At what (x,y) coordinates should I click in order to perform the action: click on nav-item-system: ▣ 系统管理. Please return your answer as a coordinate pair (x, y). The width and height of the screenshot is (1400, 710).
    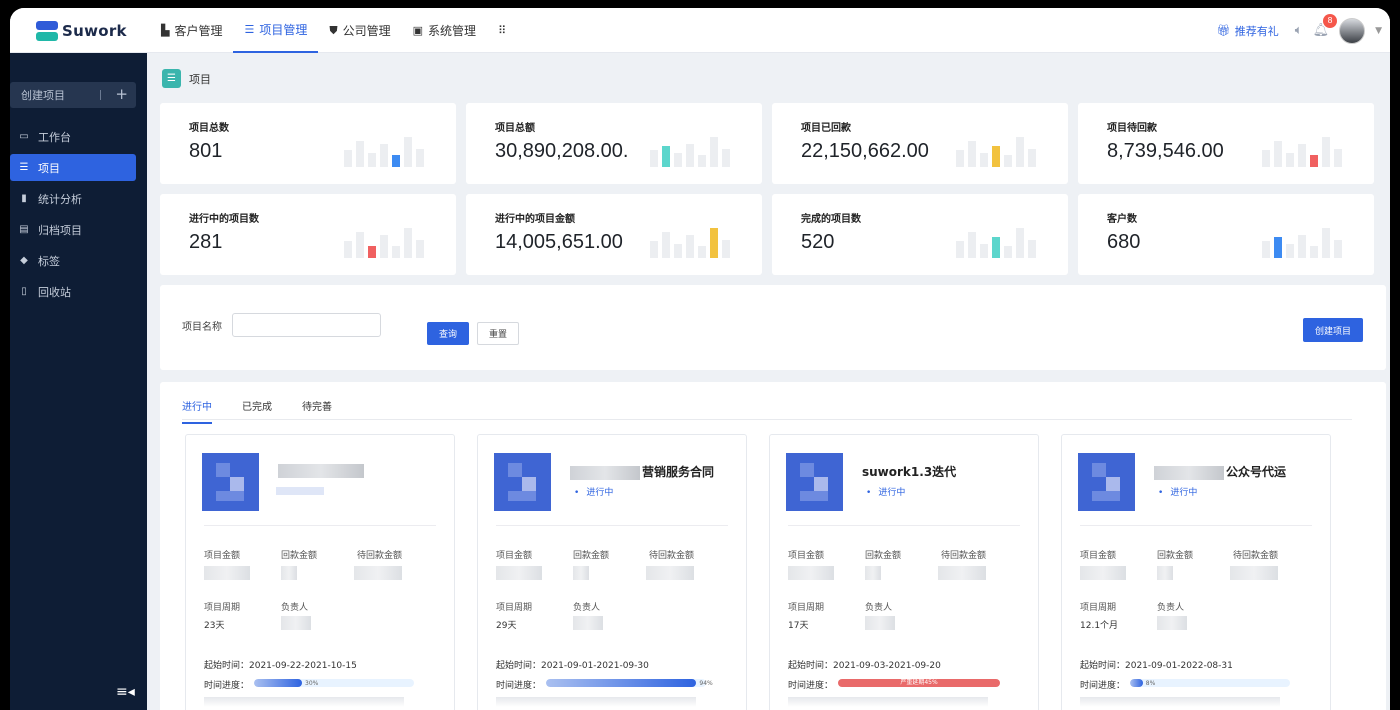
    Looking at the image, I should click on (444, 30).